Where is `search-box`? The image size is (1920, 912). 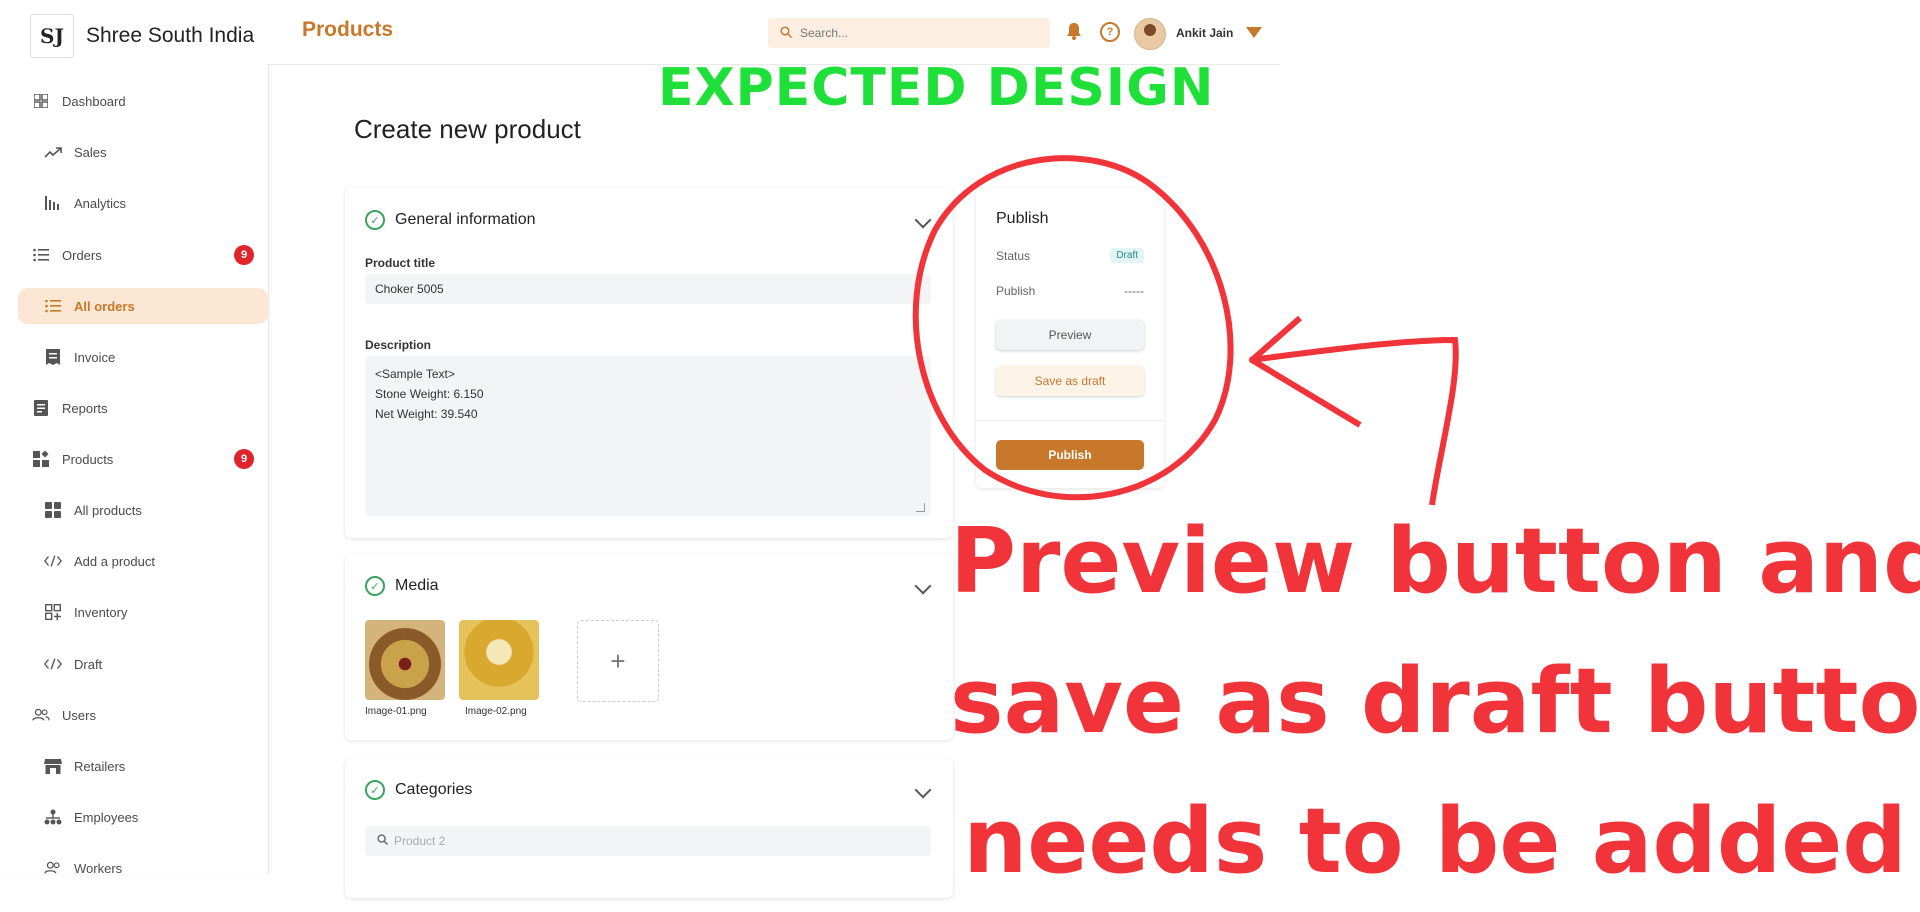 search-box is located at coordinates (909, 33).